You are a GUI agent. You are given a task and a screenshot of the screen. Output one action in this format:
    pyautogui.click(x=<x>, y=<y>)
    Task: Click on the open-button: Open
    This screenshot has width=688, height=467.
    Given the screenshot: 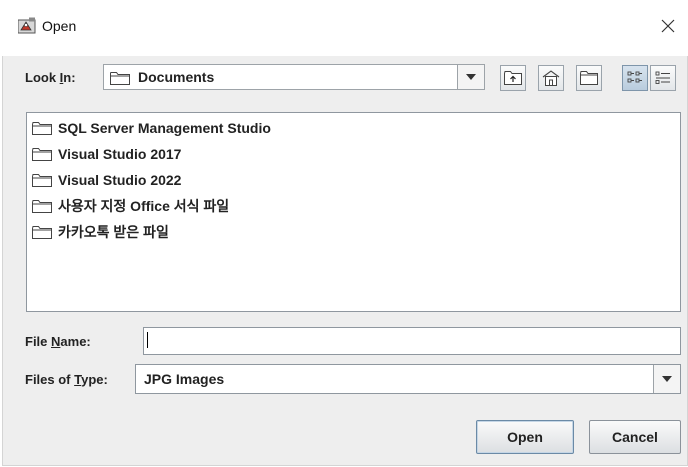 What is the action you would take?
    pyautogui.click(x=525, y=437)
    